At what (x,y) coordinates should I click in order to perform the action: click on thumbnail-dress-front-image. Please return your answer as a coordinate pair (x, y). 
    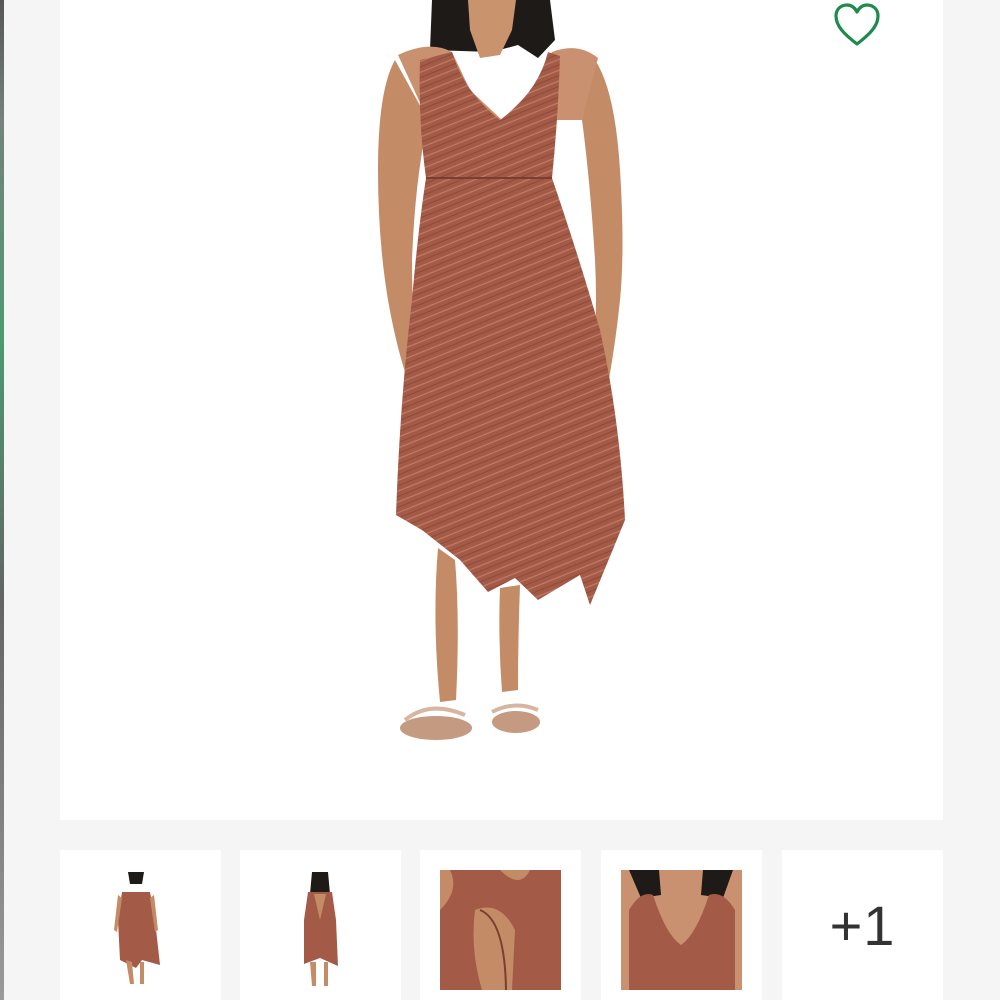
    Looking at the image, I should click on (137, 928).